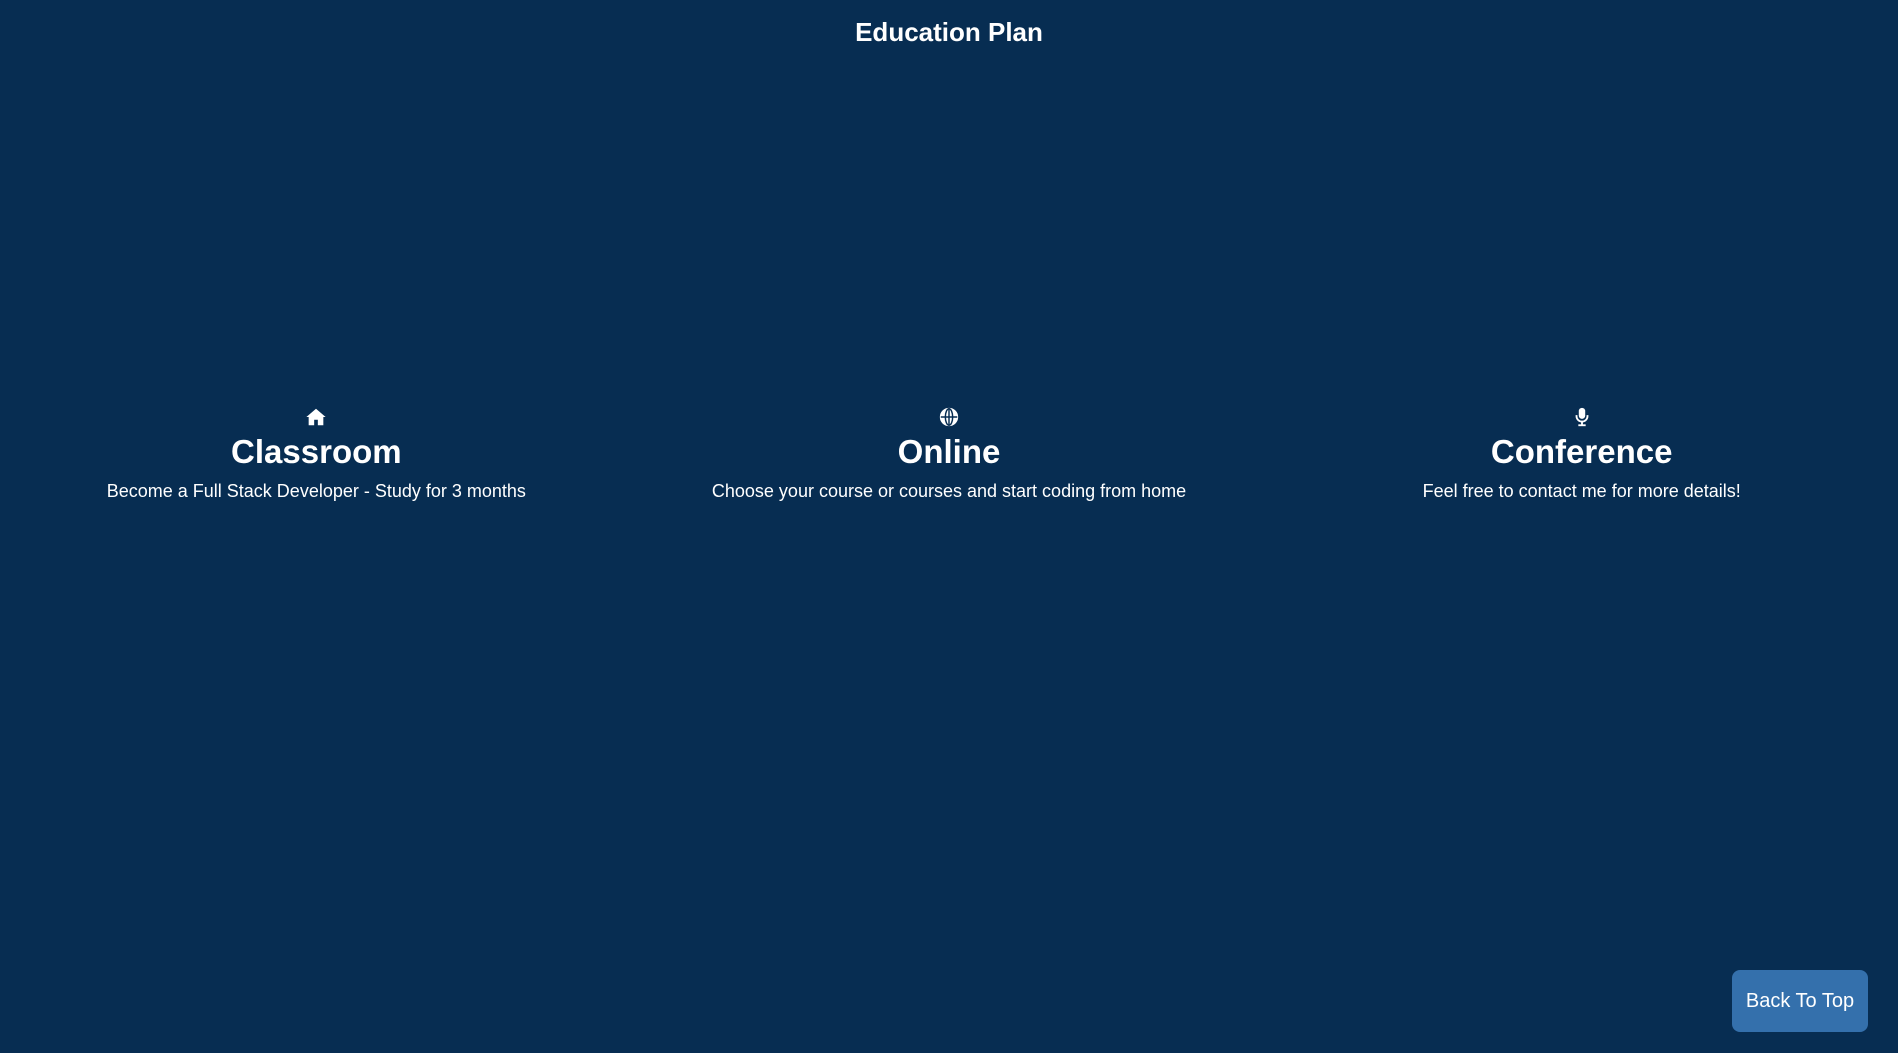 This screenshot has height=1053, width=1898. Describe the element at coordinates (949, 417) in the screenshot. I see `globe-icon` at that location.